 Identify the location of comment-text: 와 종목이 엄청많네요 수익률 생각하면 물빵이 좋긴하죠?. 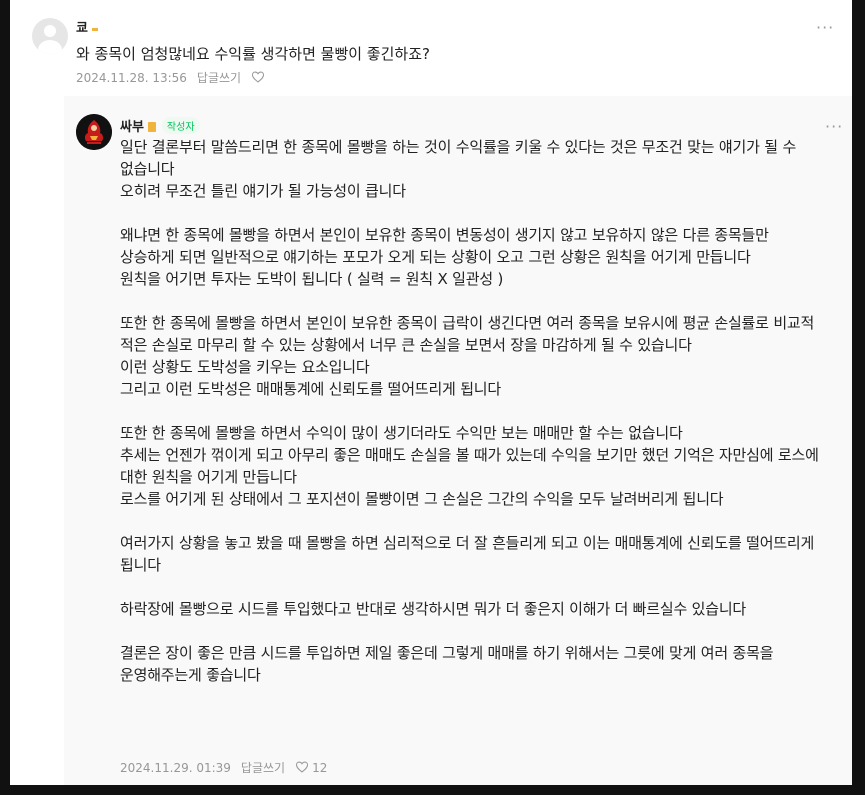
(253, 54).